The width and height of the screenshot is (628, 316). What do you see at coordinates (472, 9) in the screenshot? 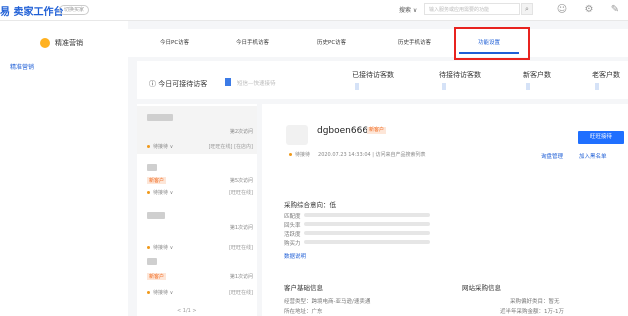
I see `search-input: 输入服务或应用需要的功能` at bounding box center [472, 9].